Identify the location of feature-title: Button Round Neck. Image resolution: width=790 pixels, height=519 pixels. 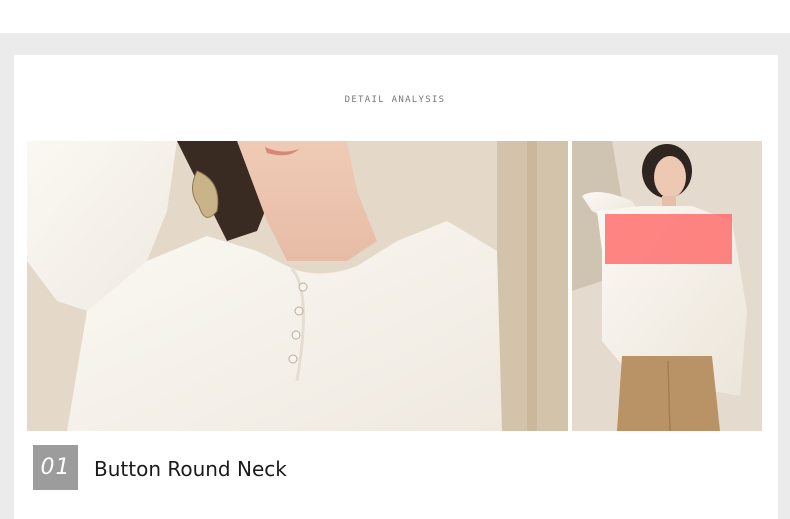
(190, 469).